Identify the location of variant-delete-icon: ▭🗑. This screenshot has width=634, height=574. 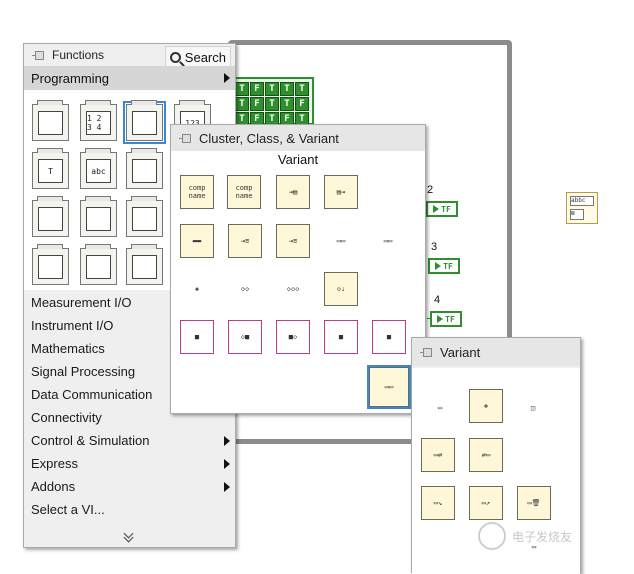
(534, 503).